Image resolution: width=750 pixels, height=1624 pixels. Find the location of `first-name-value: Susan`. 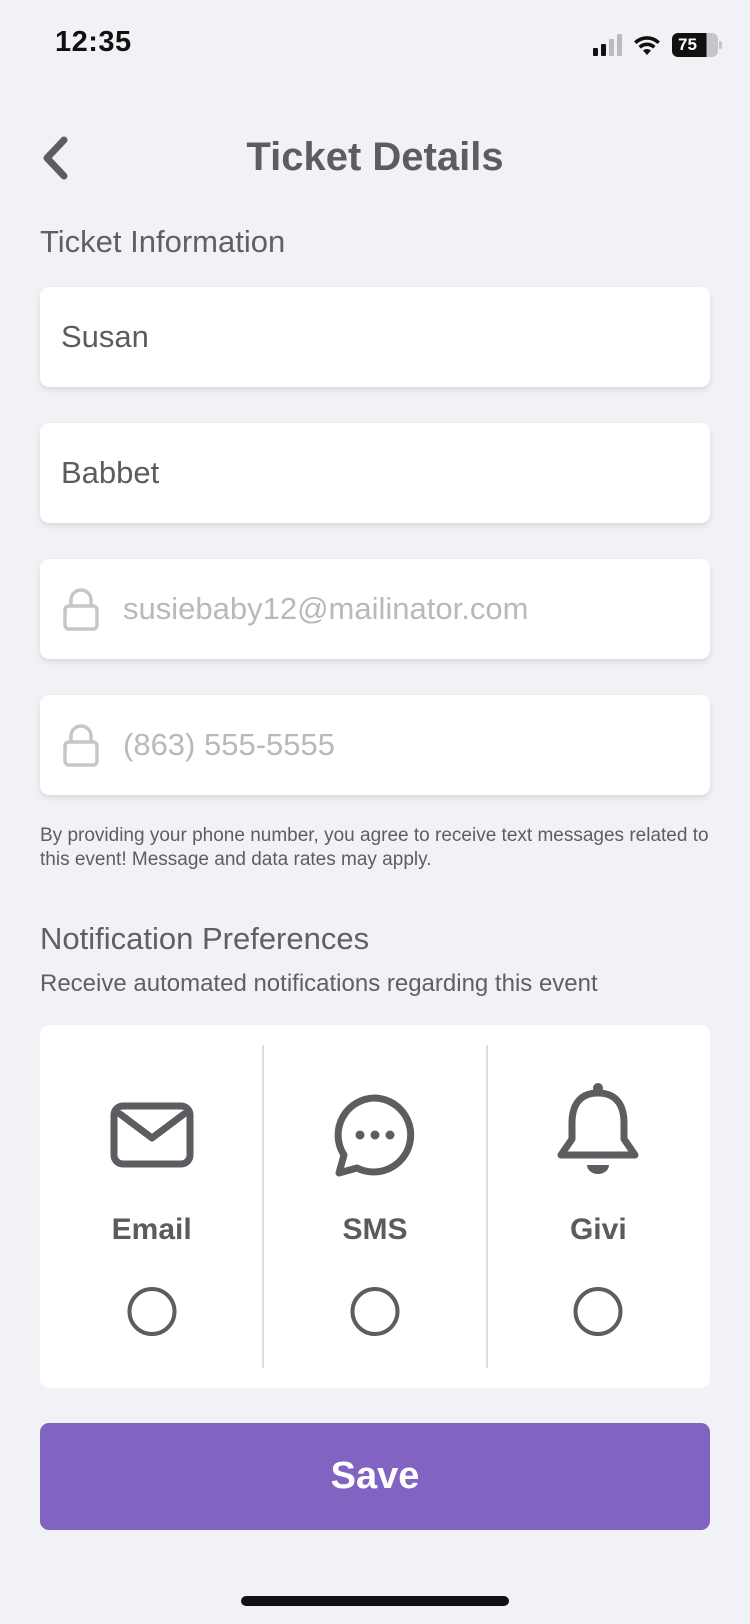

first-name-value: Susan is located at coordinates (105, 336).